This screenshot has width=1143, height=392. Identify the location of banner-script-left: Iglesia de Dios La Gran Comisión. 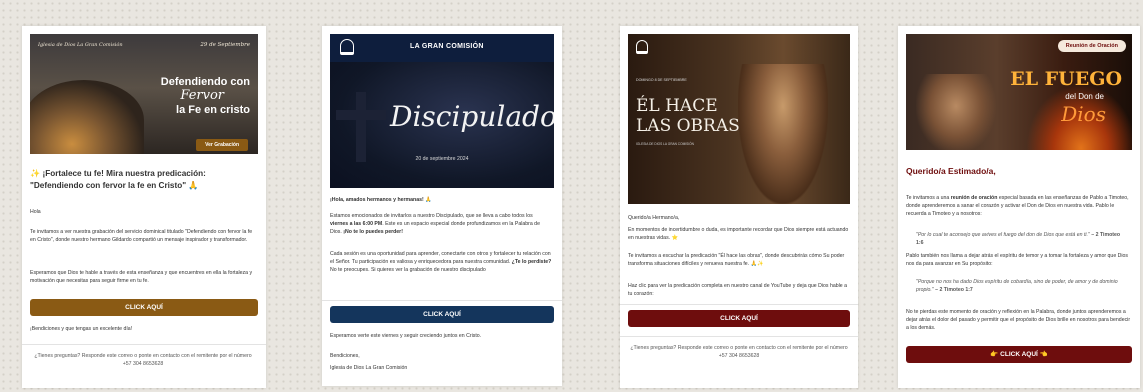
(80, 45).